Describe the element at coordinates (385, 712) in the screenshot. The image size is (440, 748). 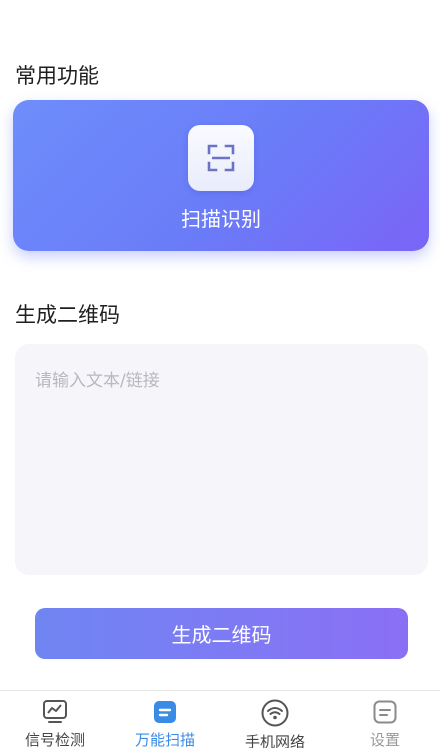
I see `settings-doc-icon` at that location.